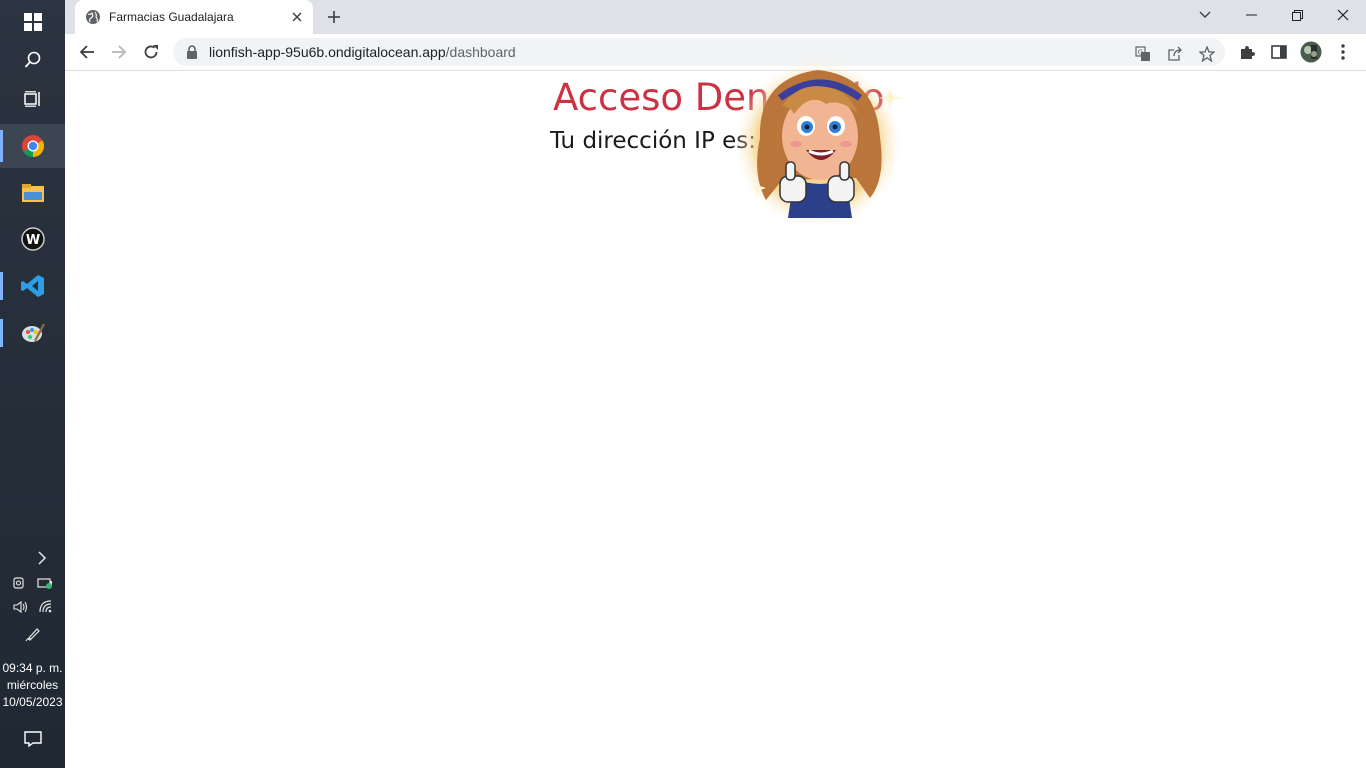 The width and height of the screenshot is (1366, 768). I want to click on taskbar-clock: 09:34 p. m. miércoles 10/05/2023, so click(32, 685).